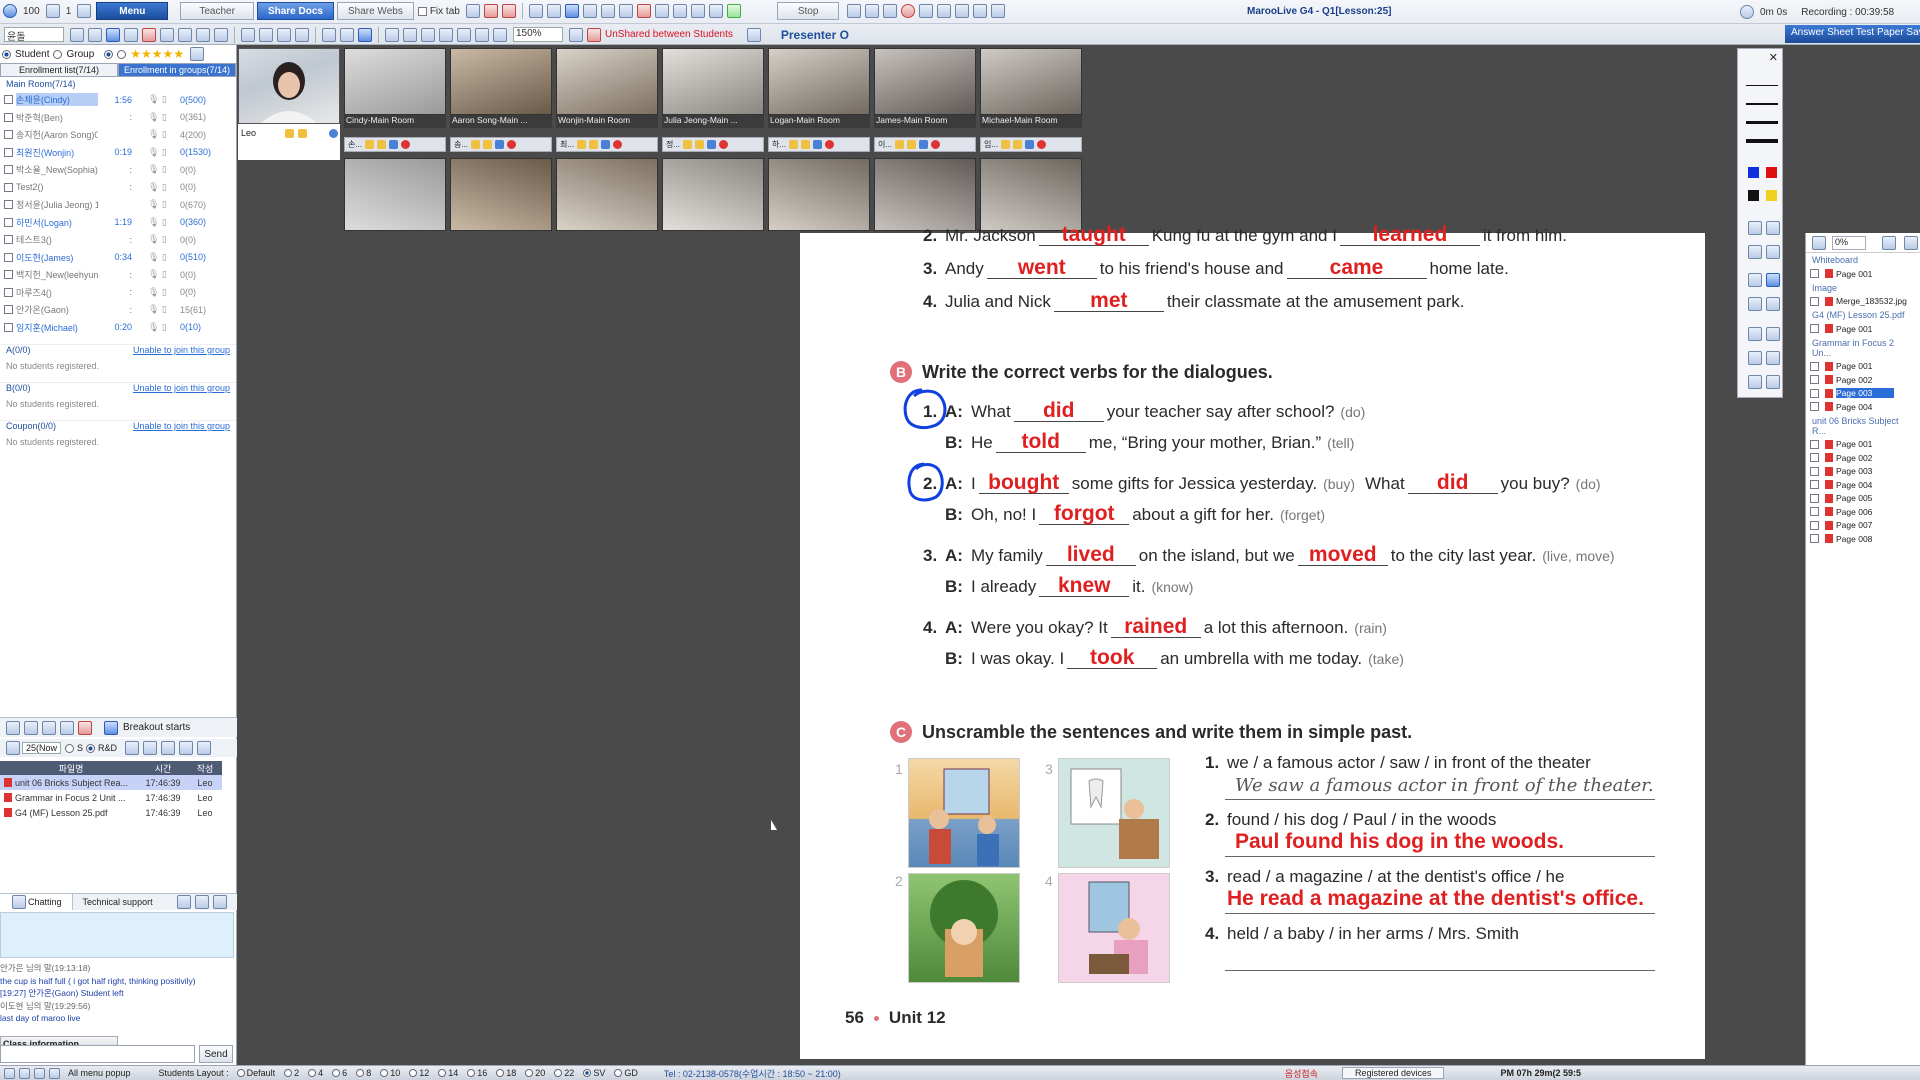  What do you see at coordinates (472, 11) in the screenshot?
I see `layout-icon` at bounding box center [472, 11].